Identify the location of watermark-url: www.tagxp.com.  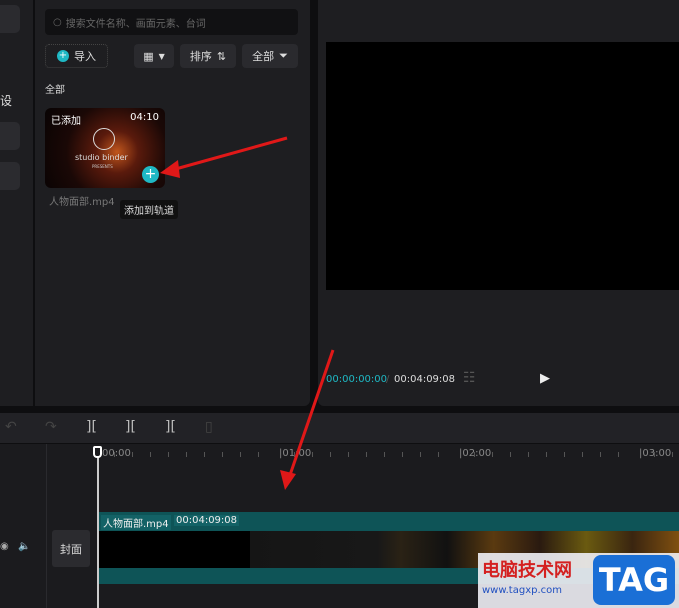
(522, 590).